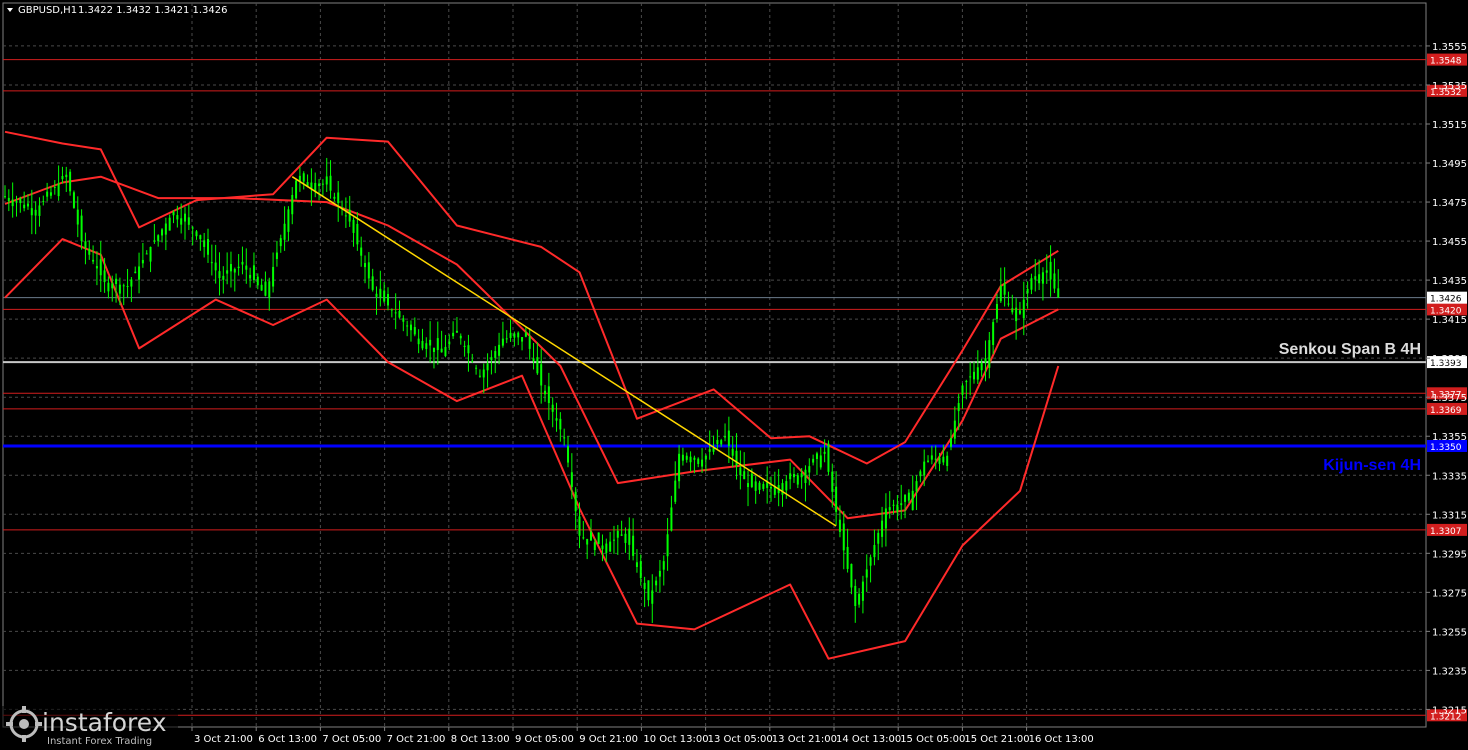 This screenshot has width=1468, height=750. What do you see at coordinates (1446, 532) in the screenshot?
I see `level-price-label: 1.3307` at bounding box center [1446, 532].